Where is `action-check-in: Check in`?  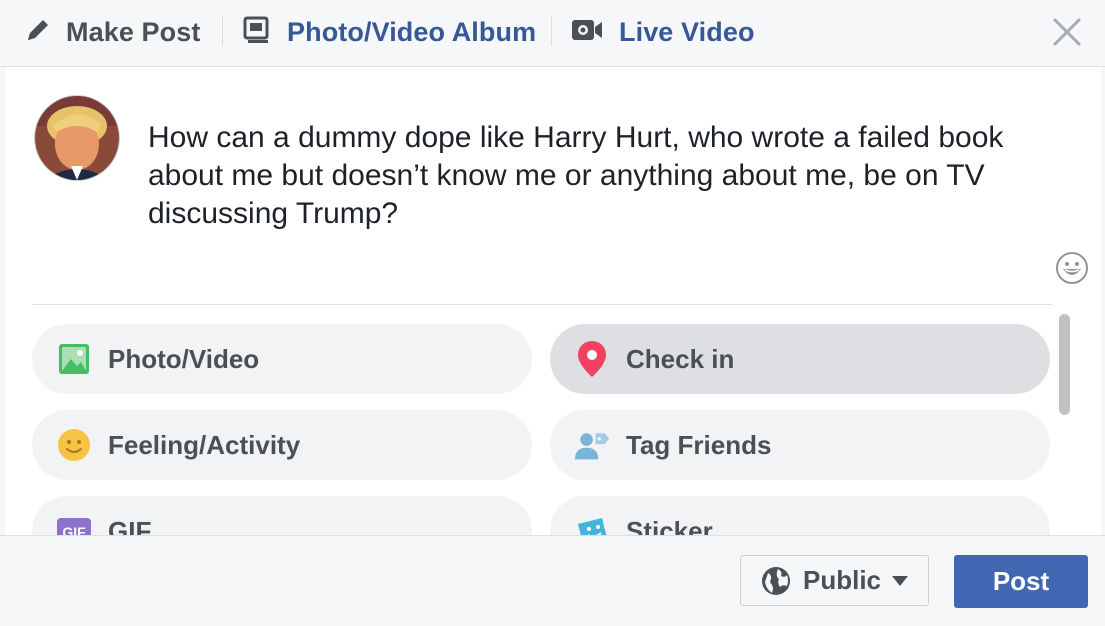
action-check-in: Check in is located at coordinates (800, 359).